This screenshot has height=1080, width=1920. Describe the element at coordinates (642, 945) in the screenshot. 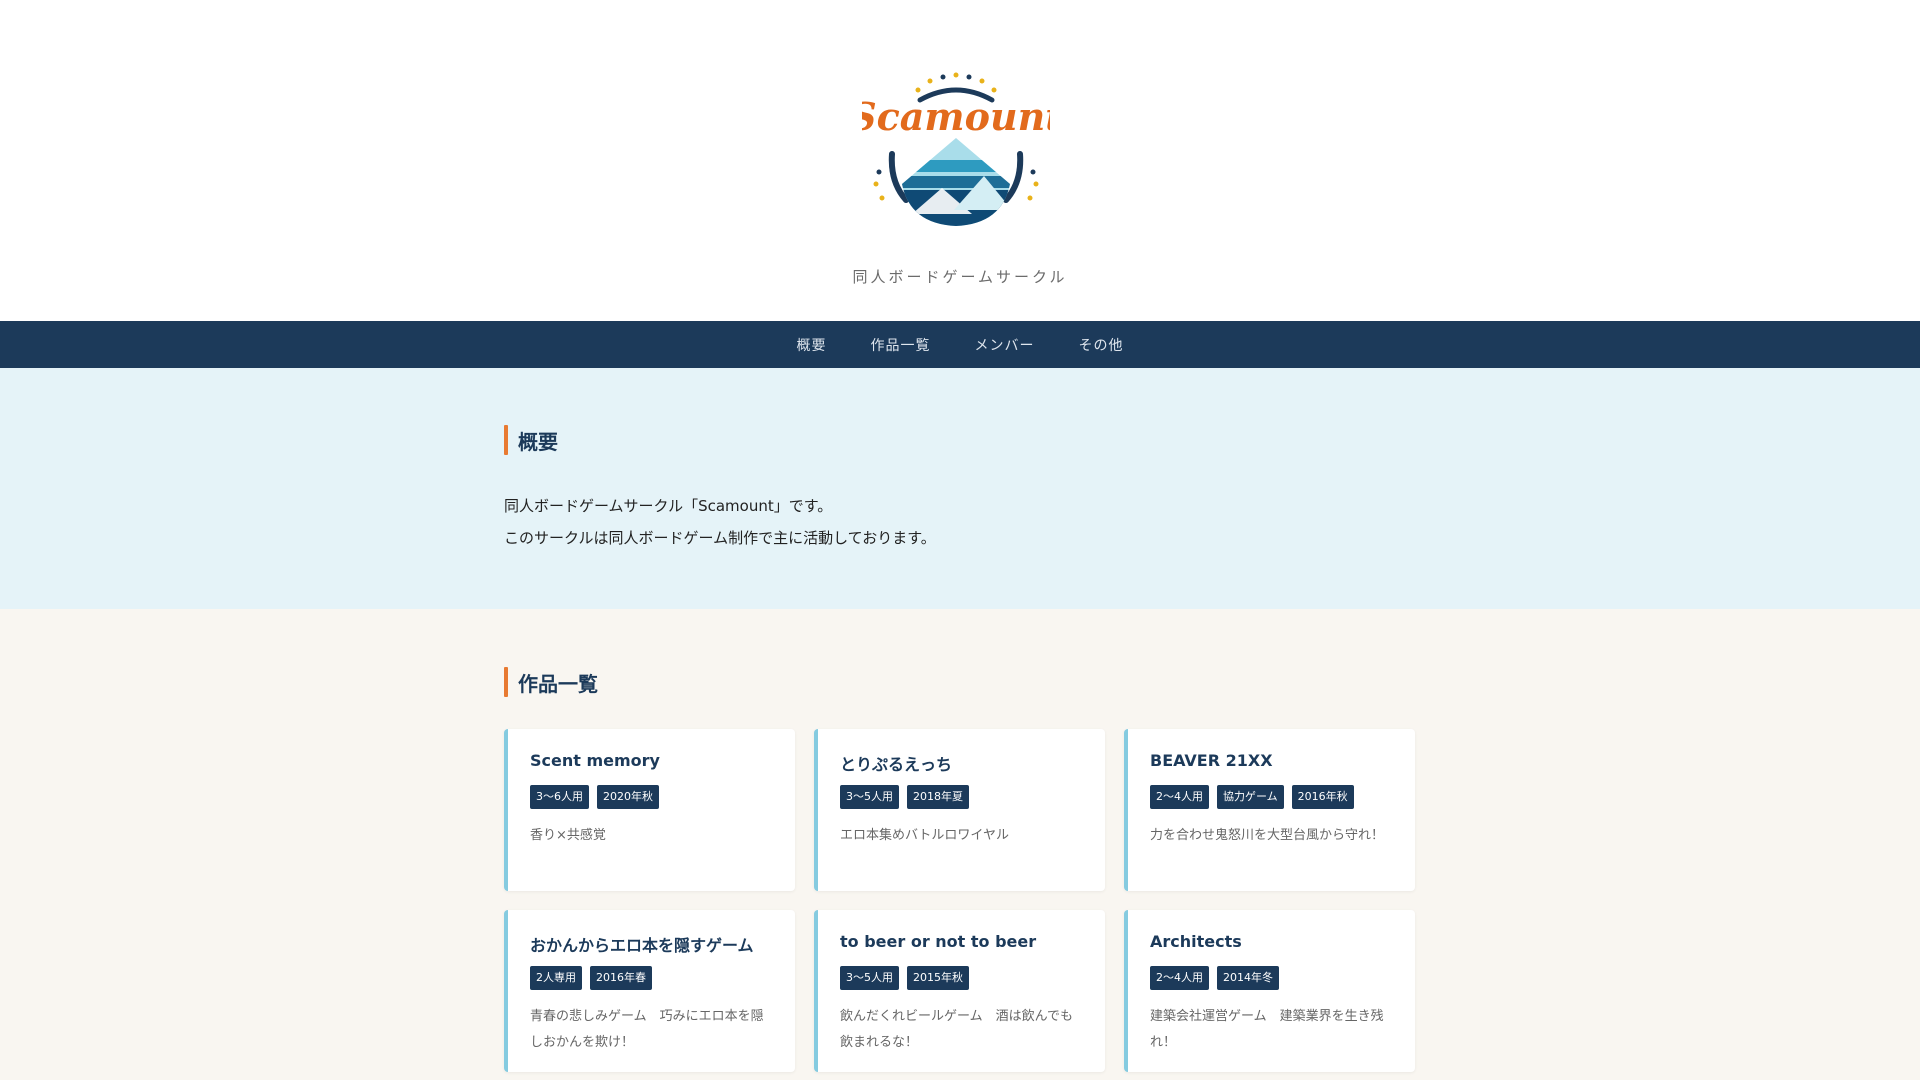

I see `work-title: おかんからエロ本を隠すゲーム` at that location.